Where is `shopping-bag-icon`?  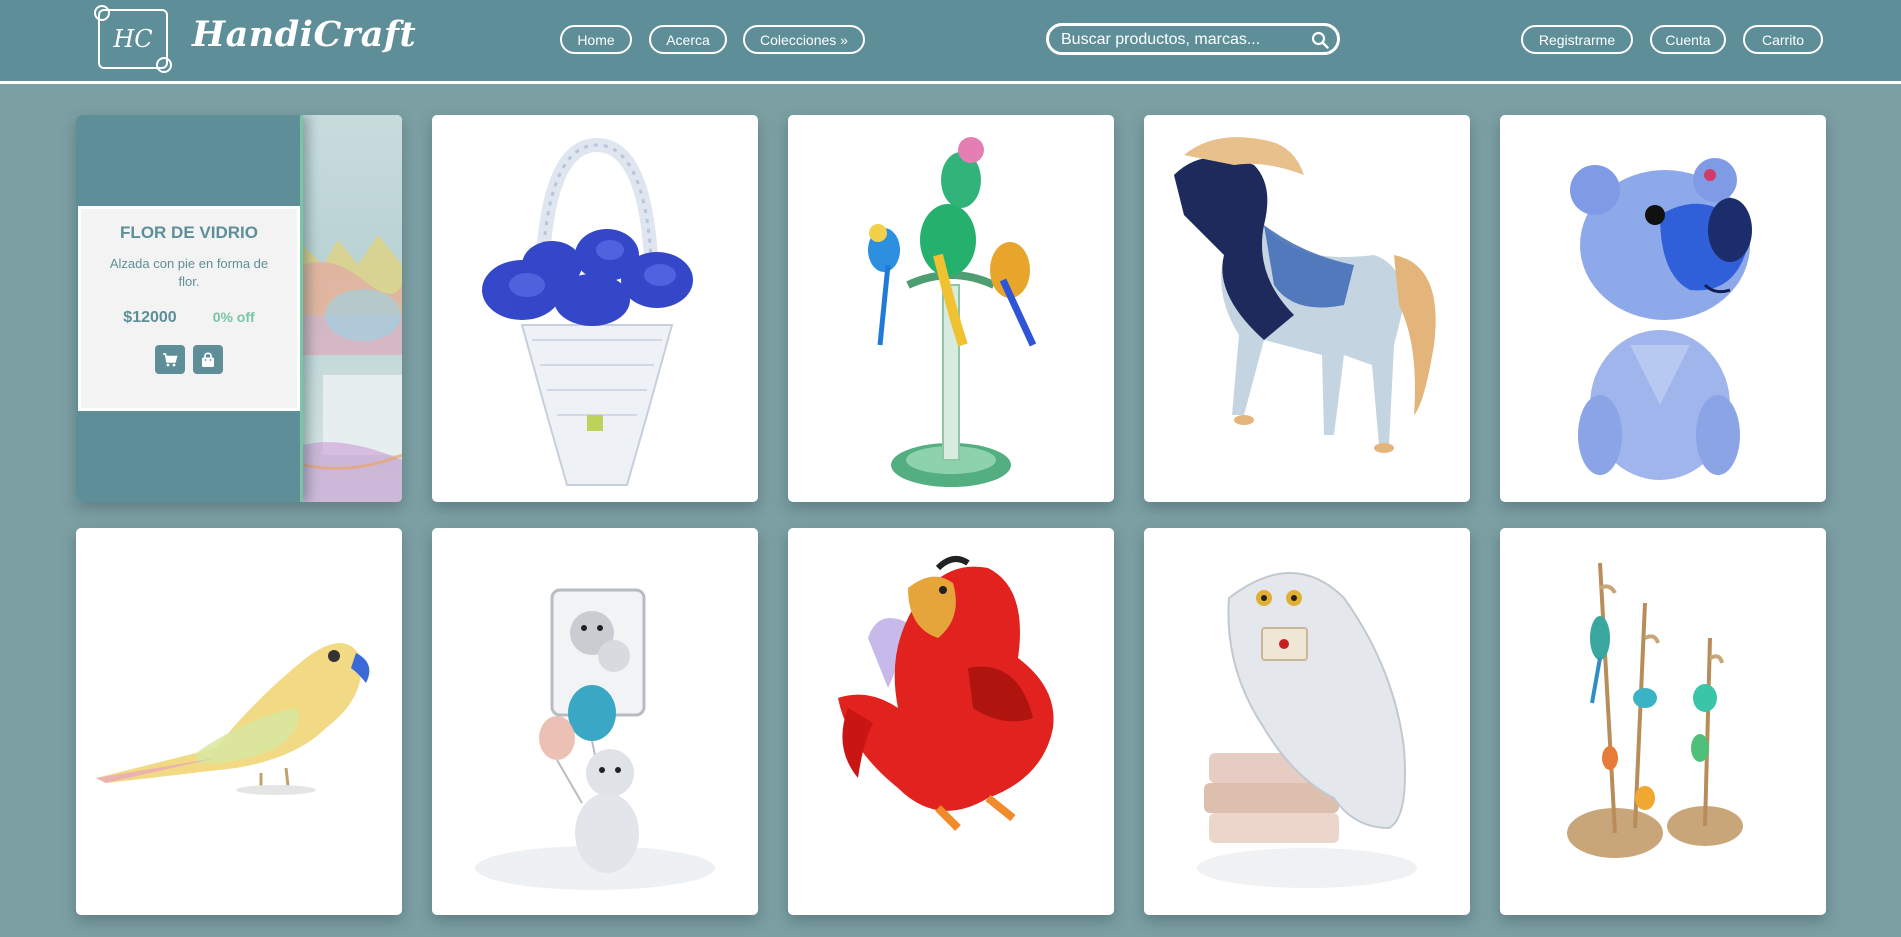 shopping-bag-icon is located at coordinates (208, 359).